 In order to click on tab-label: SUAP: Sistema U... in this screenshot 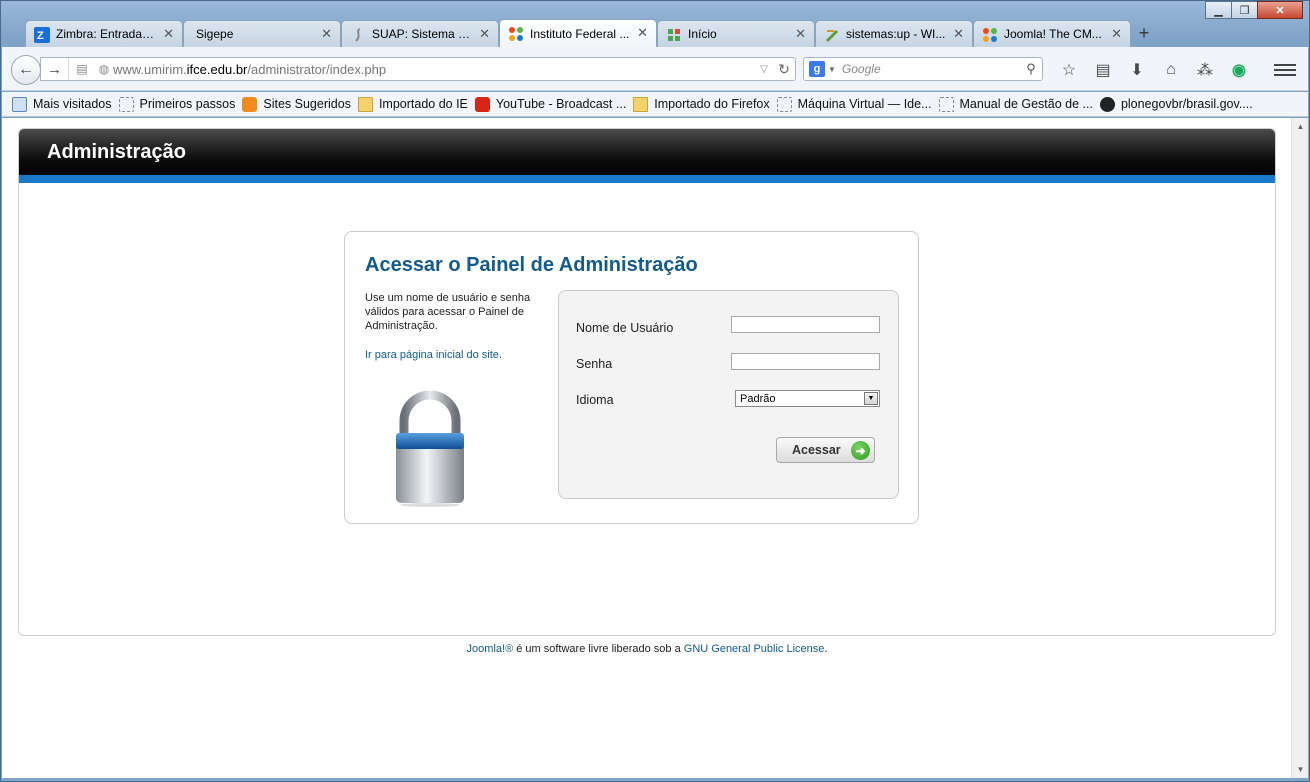, I will do `click(422, 34)`.